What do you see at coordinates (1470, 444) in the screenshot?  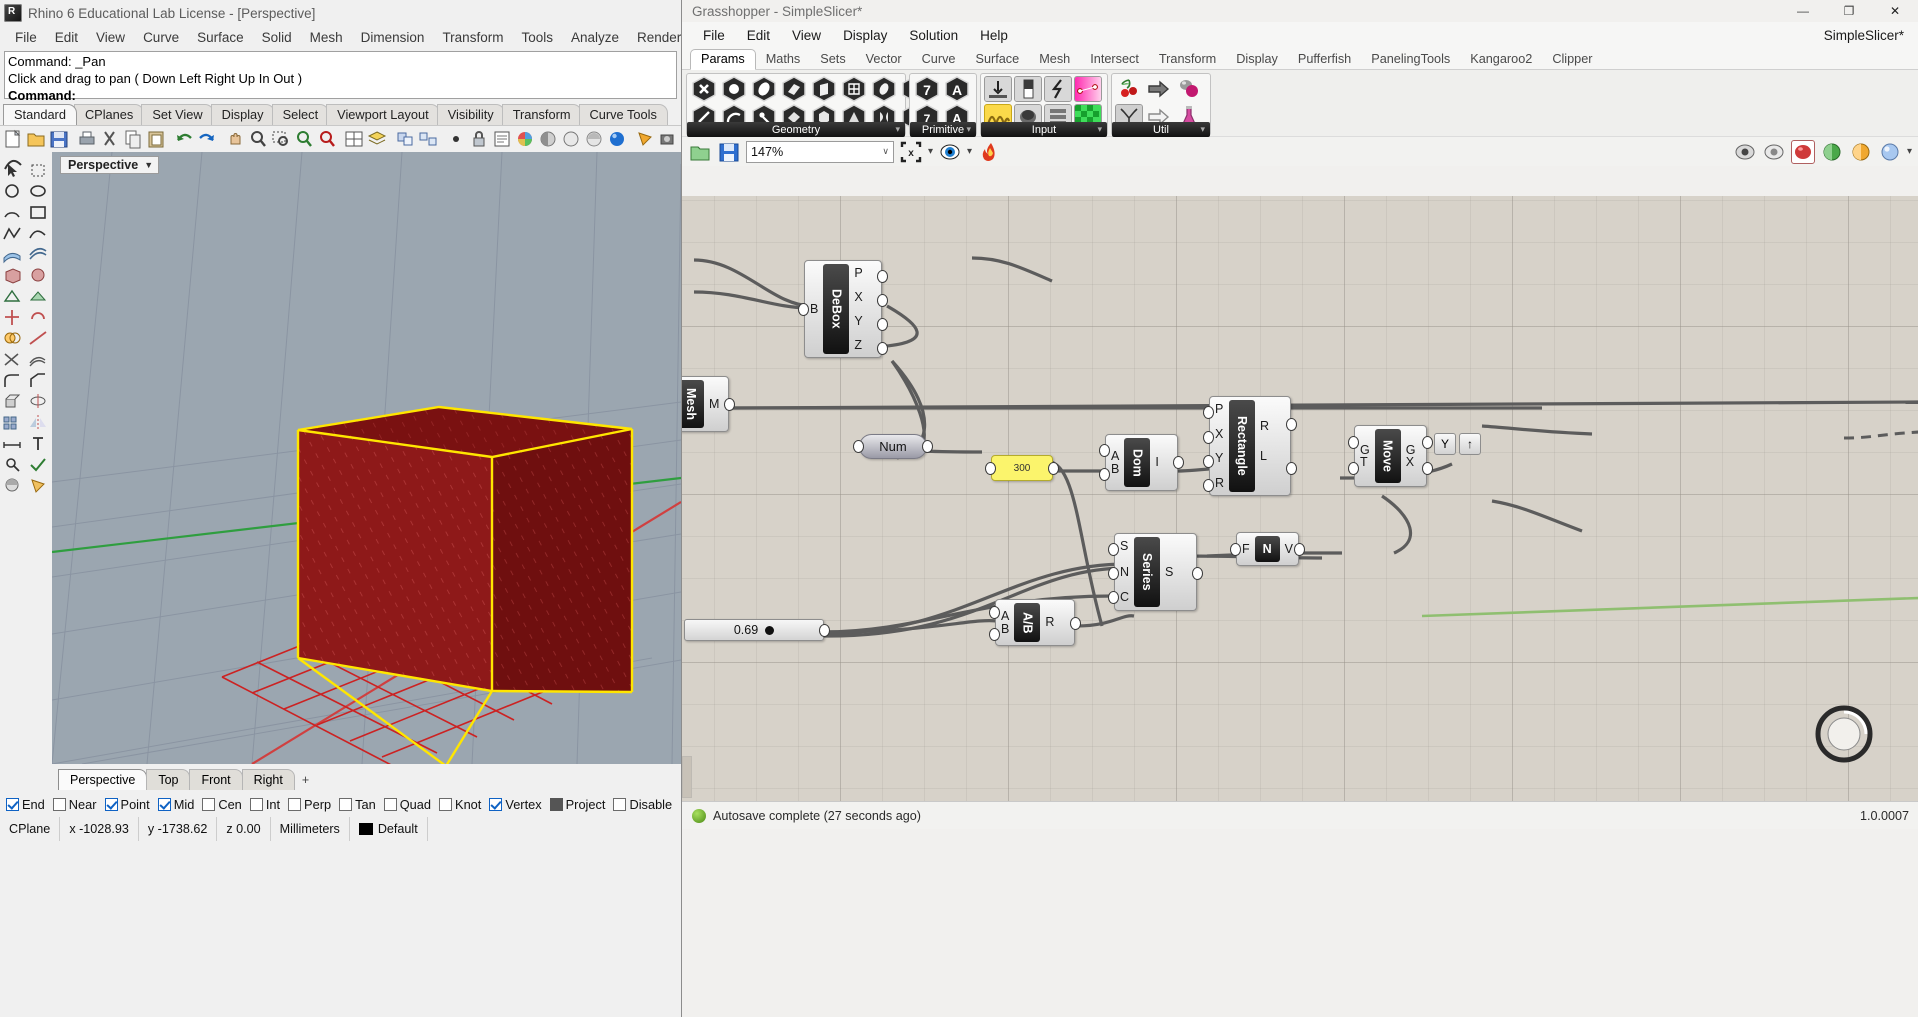 I see `move-flag-up: ↑` at bounding box center [1470, 444].